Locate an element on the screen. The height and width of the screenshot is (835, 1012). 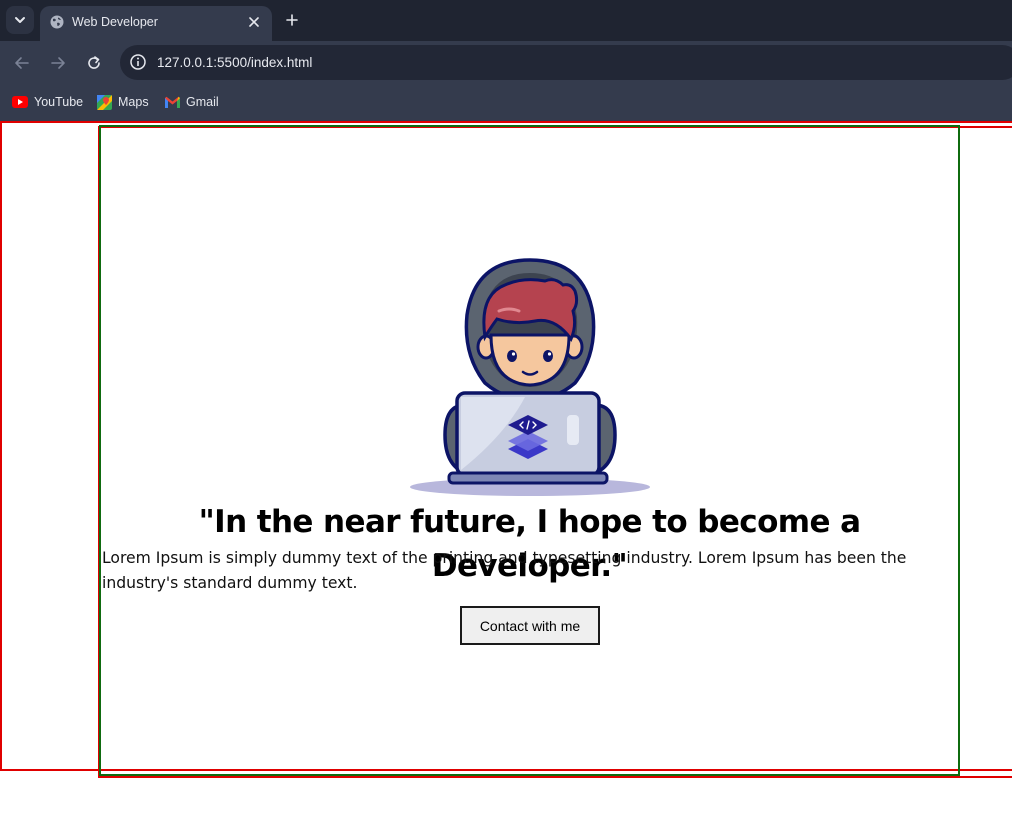
bookmark-maps: Maps is located at coordinates (123, 102).